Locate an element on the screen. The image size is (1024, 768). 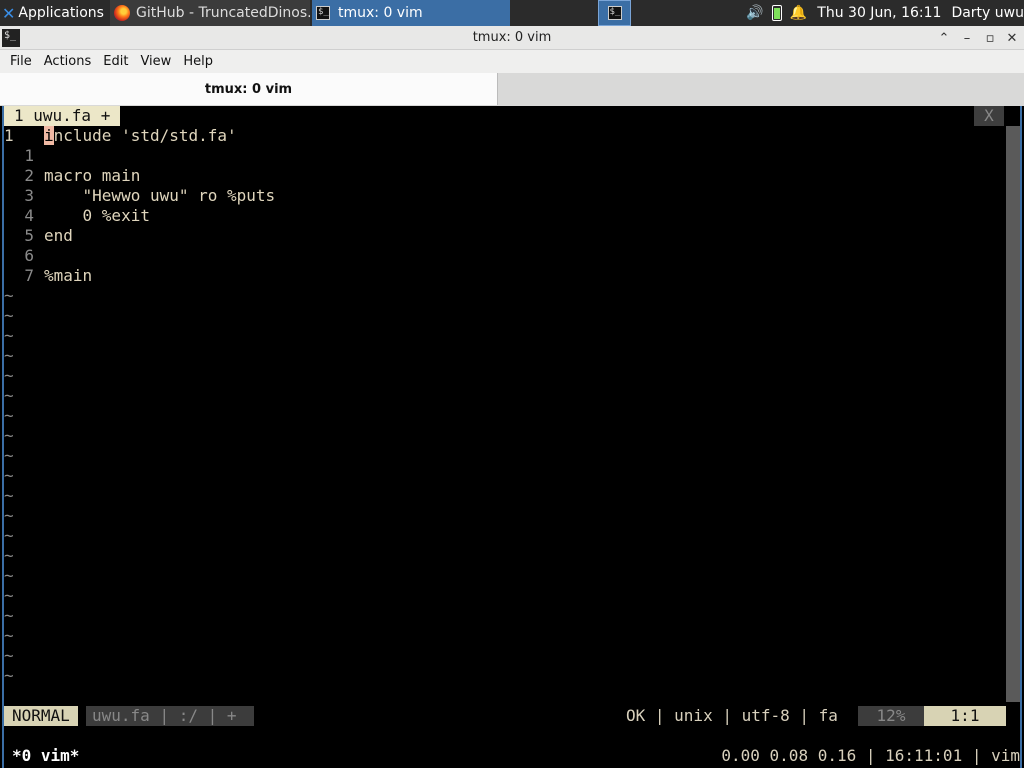
line-number: 4 is located at coordinates (29, 215).